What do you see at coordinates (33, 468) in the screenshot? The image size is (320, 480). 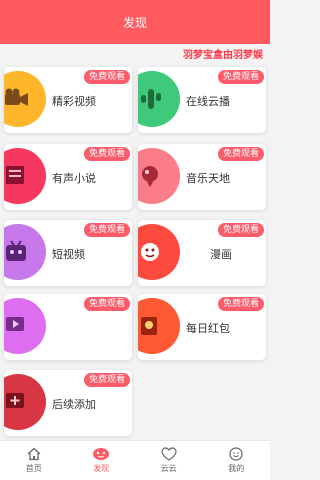 I see `tab-label: 首页` at bounding box center [33, 468].